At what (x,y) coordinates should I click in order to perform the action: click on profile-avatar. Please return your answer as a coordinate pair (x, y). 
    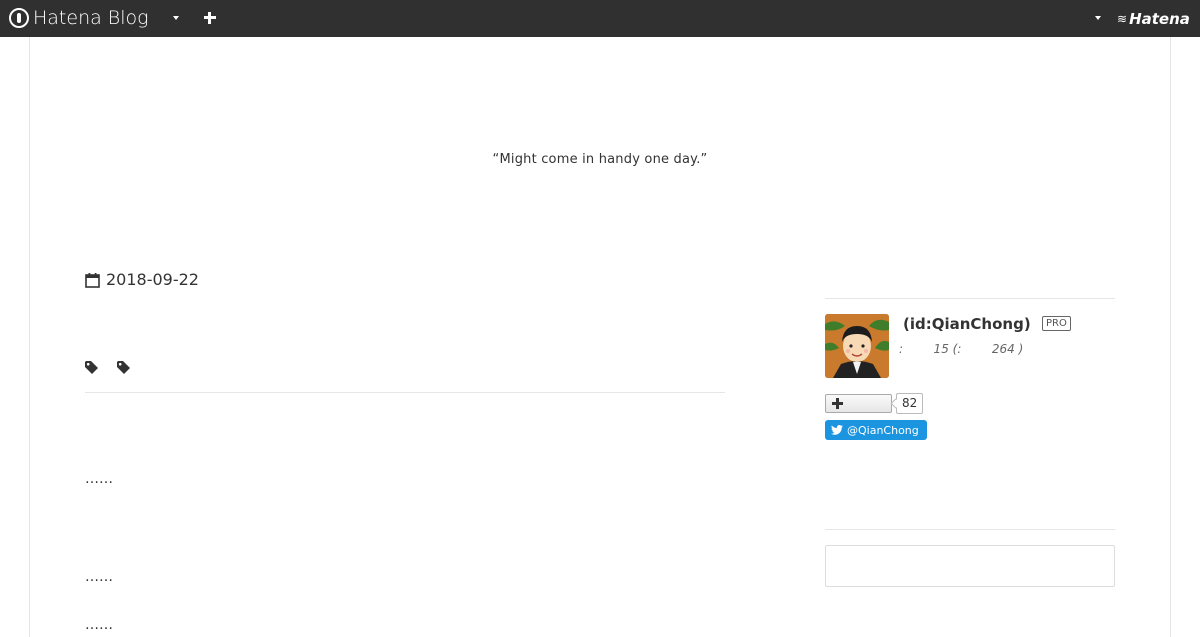
    Looking at the image, I should click on (857, 346).